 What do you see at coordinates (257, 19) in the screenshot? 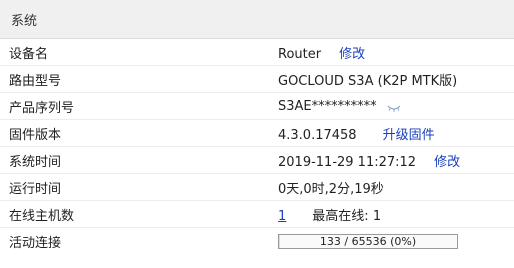
I see `panel-header: 系统` at bounding box center [257, 19].